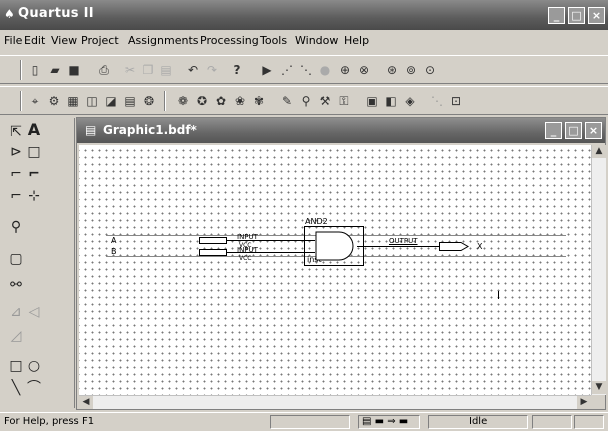  What do you see at coordinates (34, 366) in the screenshot?
I see `oval-tool-icon: ○` at bounding box center [34, 366].